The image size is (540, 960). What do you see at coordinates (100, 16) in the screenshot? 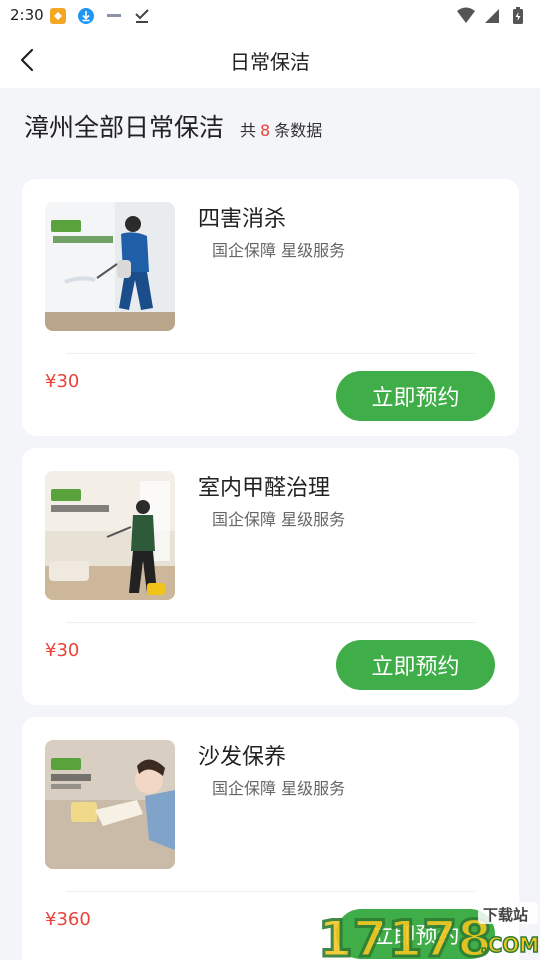
I see `notification-icons` at bounding box center [100, 16].